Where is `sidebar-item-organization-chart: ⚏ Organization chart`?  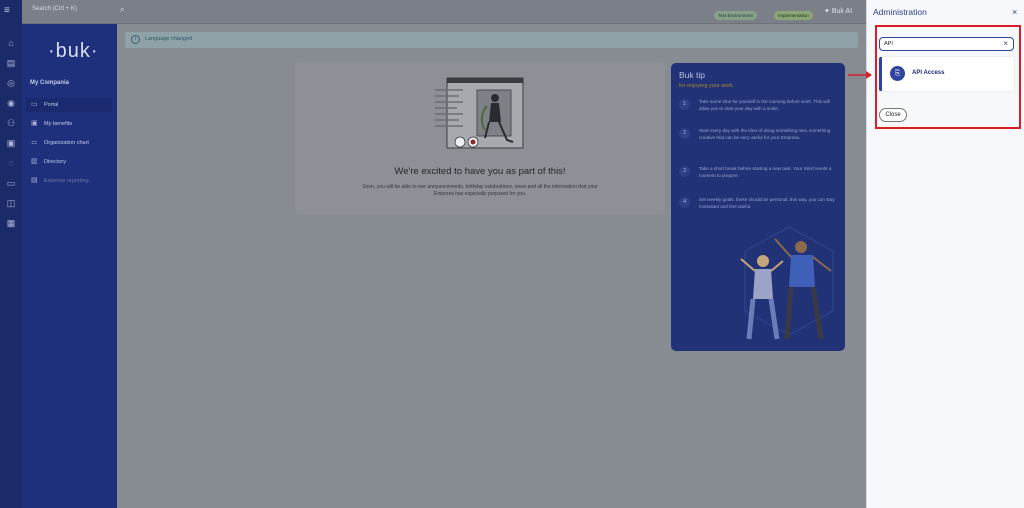
sidebar-item-organization-chart: ⚏ Organization chart is located at coordinates (69, 143).